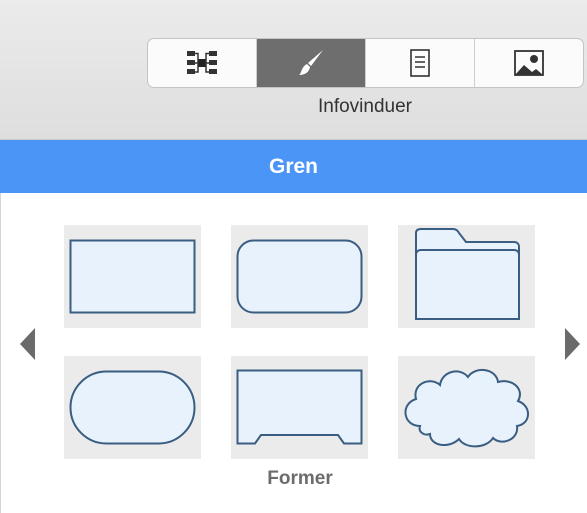  I want to click on shape-cloud, so click(466, 407).